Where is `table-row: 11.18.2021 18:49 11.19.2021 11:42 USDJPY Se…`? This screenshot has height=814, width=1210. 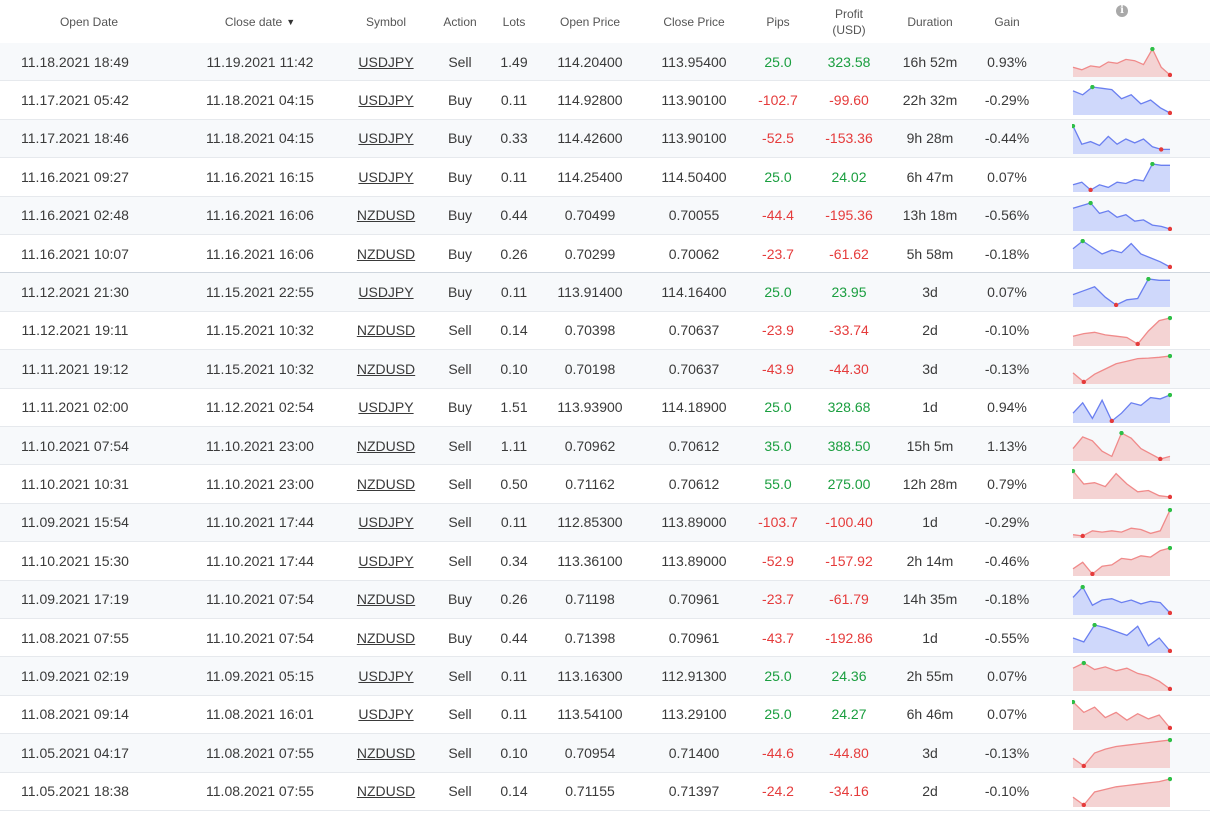
table-row: 11.18.2021 18:49 11.19.2021 11:42 USDJPY Se… is located at coordinates (605, 62).